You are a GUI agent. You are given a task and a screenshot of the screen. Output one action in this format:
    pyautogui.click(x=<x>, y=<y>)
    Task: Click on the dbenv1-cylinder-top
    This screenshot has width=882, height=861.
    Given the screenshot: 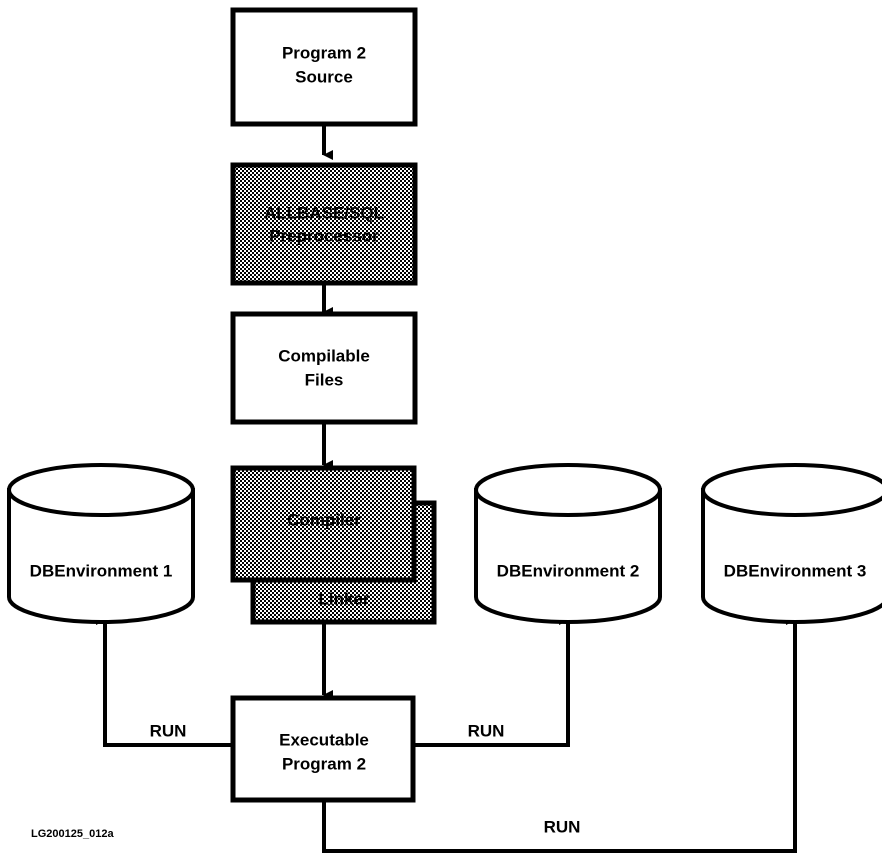 What is the action you would take?
    pyautogui.click(x=101, y=490)
    